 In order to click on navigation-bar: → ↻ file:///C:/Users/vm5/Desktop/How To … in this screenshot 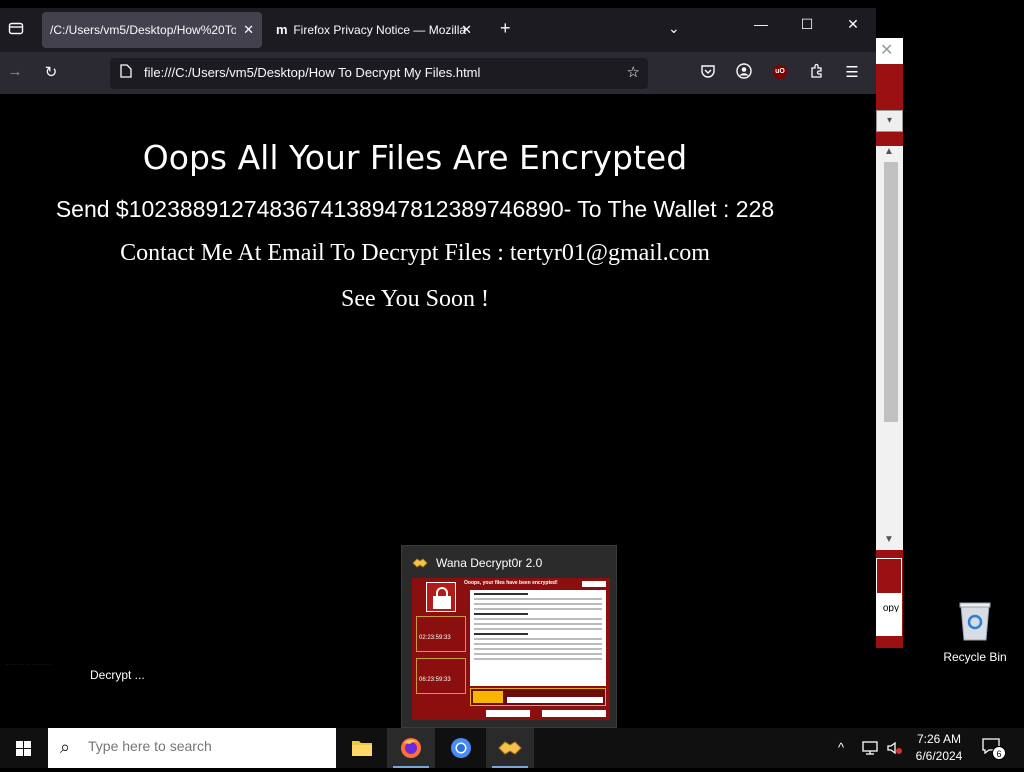, I will do `click(438, 73)`.